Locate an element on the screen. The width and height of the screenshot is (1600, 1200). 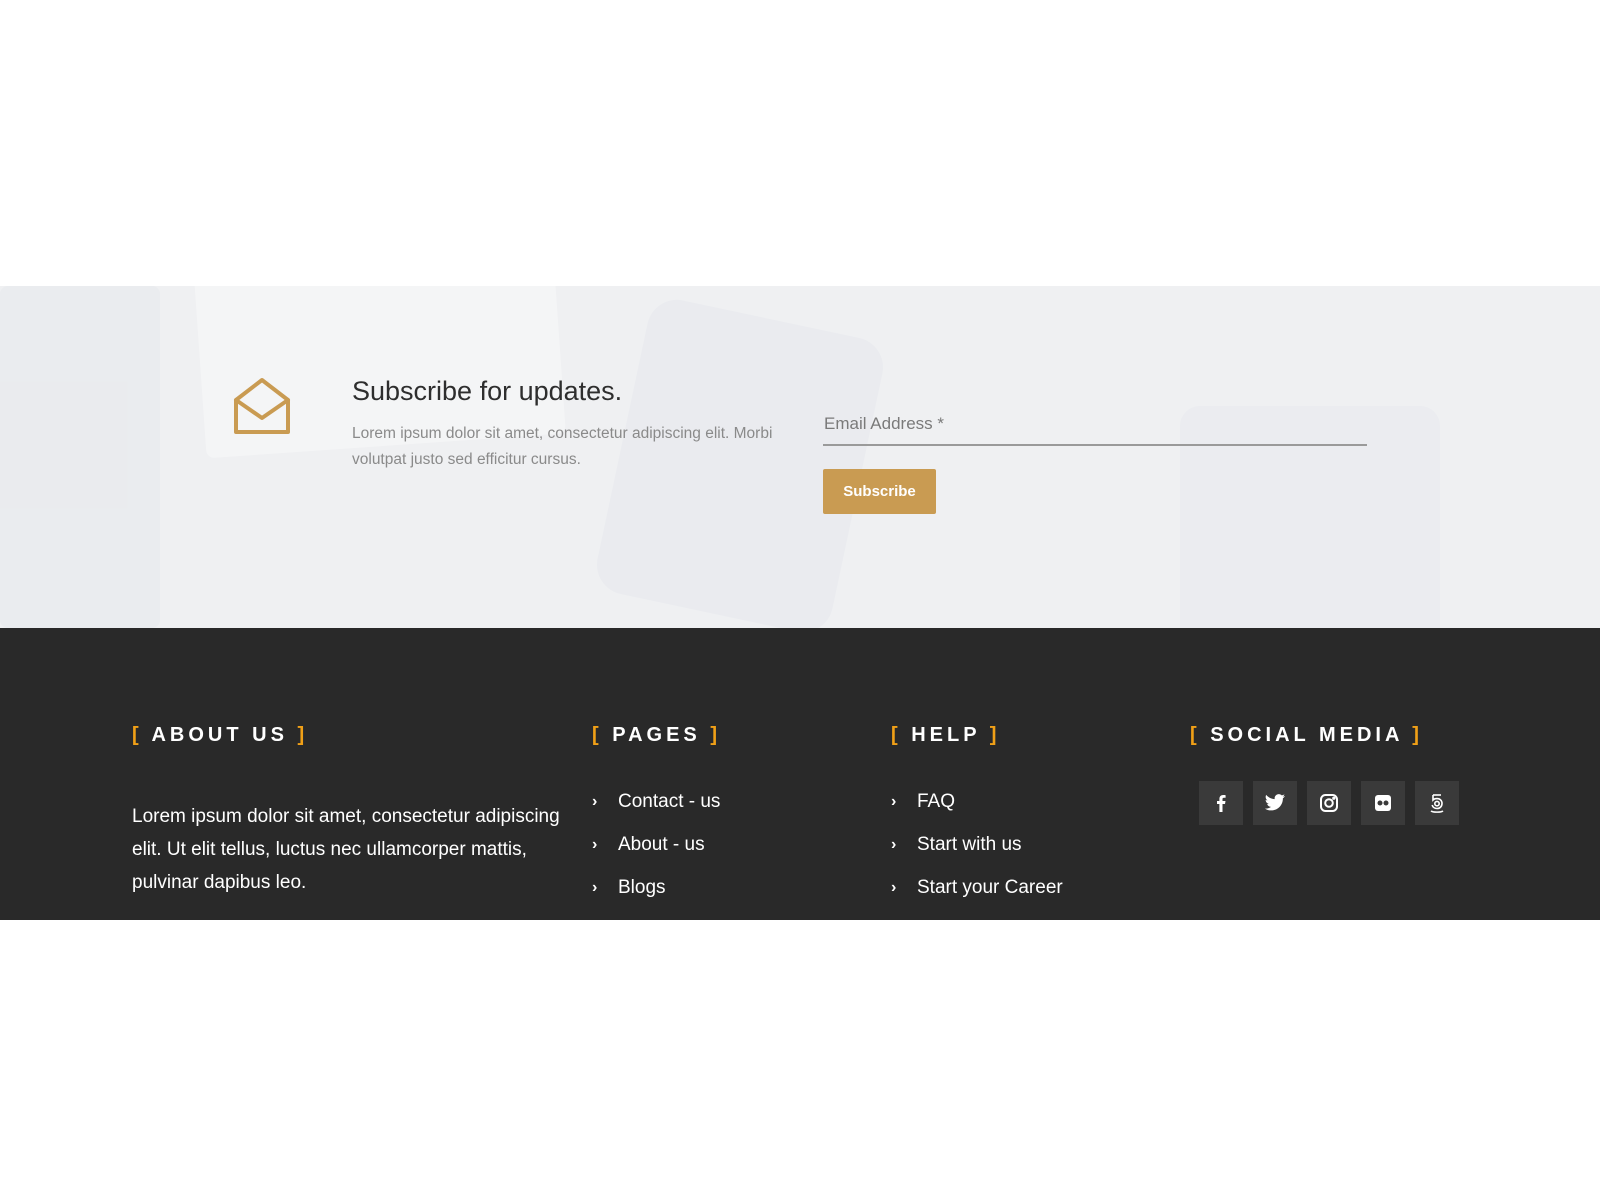
footer-link-faq: › FAQ is located at coordinates (977, 801).